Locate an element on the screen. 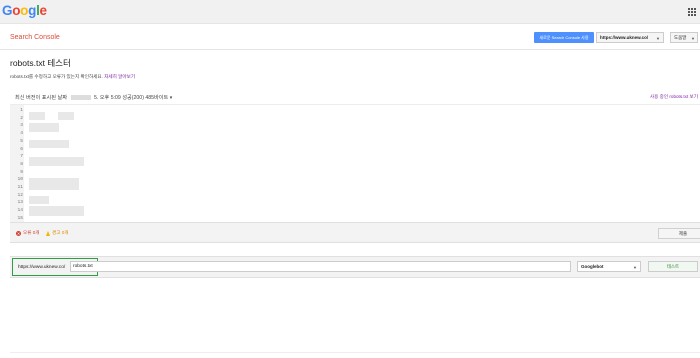 Image resolution: width=700 pixels, height=358 pixels. page-title: robots.txt 테스터 is located at coordinates (40, 63).